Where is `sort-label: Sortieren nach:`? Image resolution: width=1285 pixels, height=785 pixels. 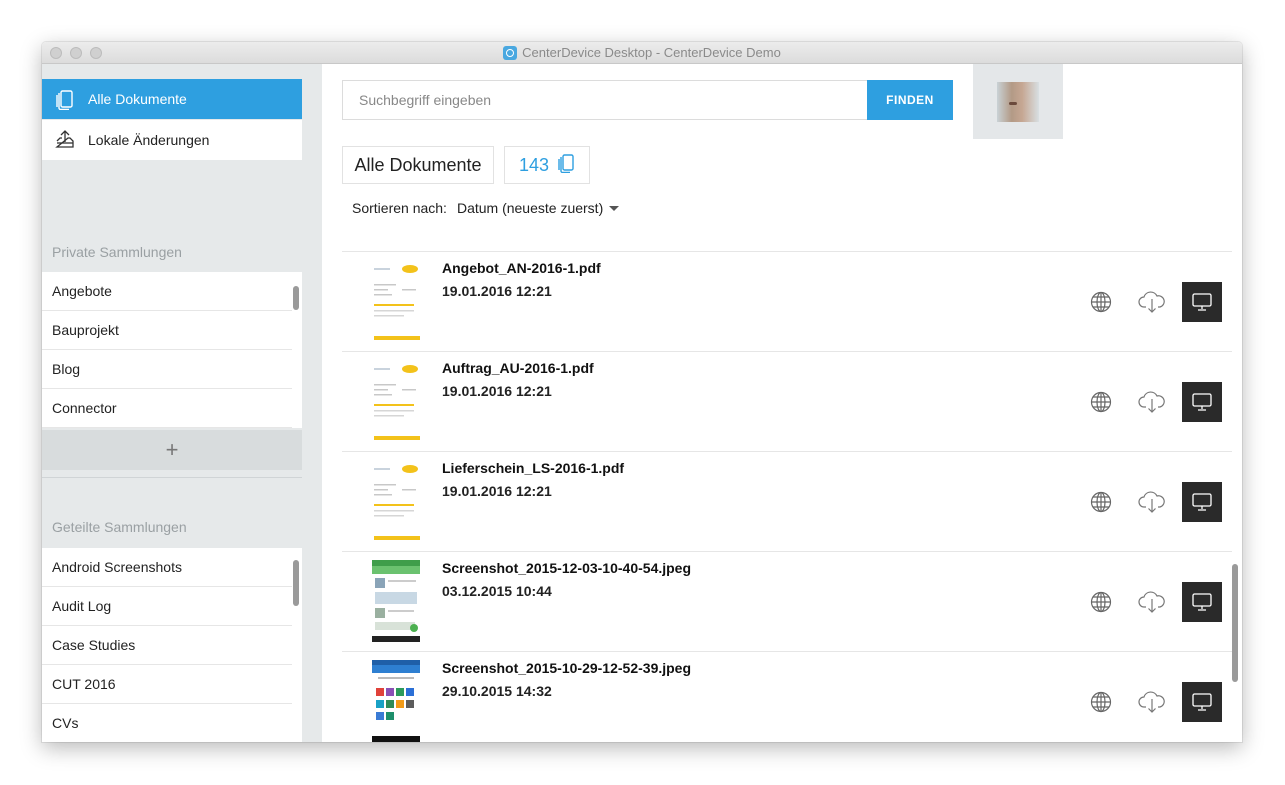 sort-label: Sortieren nach: is located at coordinates (399, 208).